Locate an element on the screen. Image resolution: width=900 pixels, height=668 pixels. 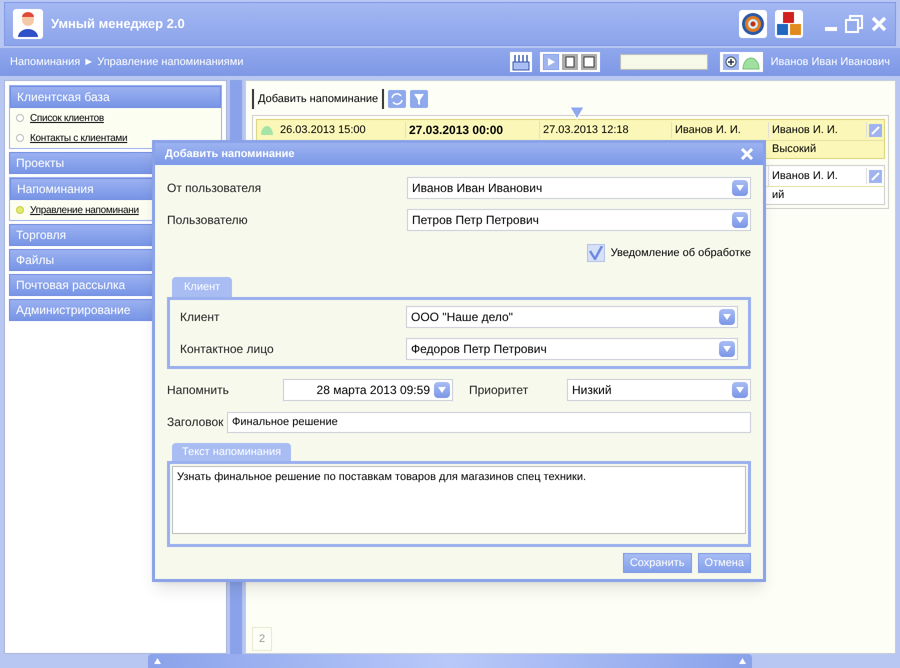
plus-icon is located at coordinates (730, 62).